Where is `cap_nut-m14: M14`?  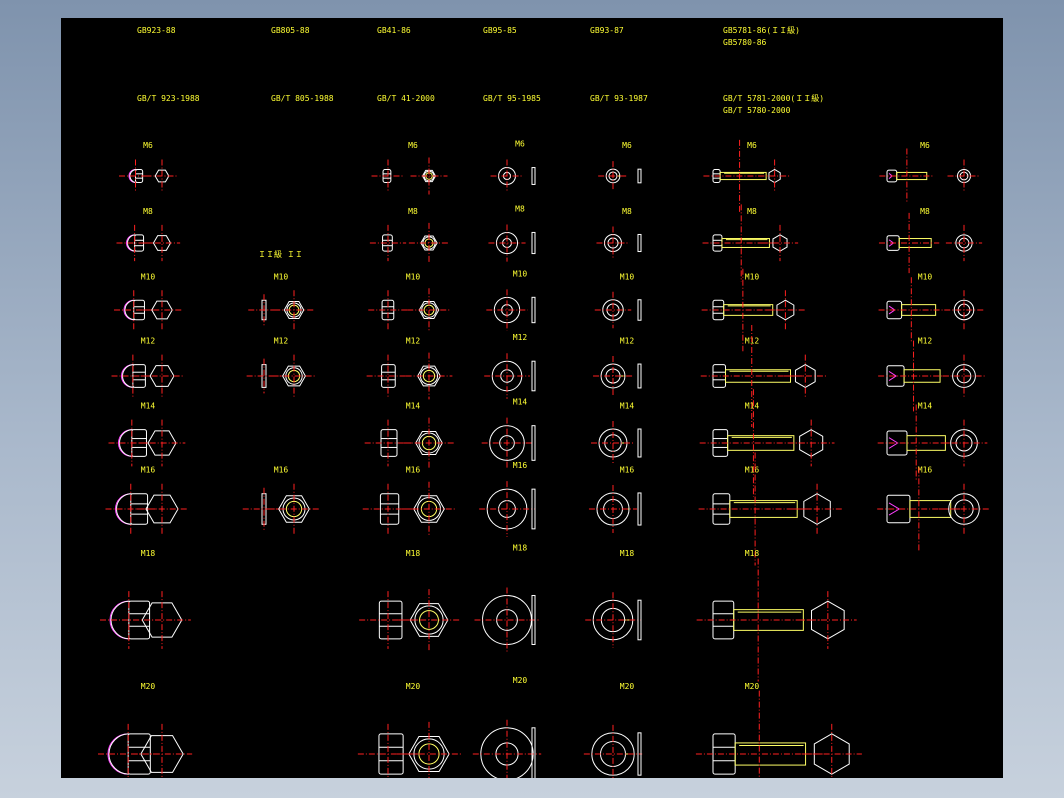 cap_nut-m14: M14 is located at coordinates (147, 434).